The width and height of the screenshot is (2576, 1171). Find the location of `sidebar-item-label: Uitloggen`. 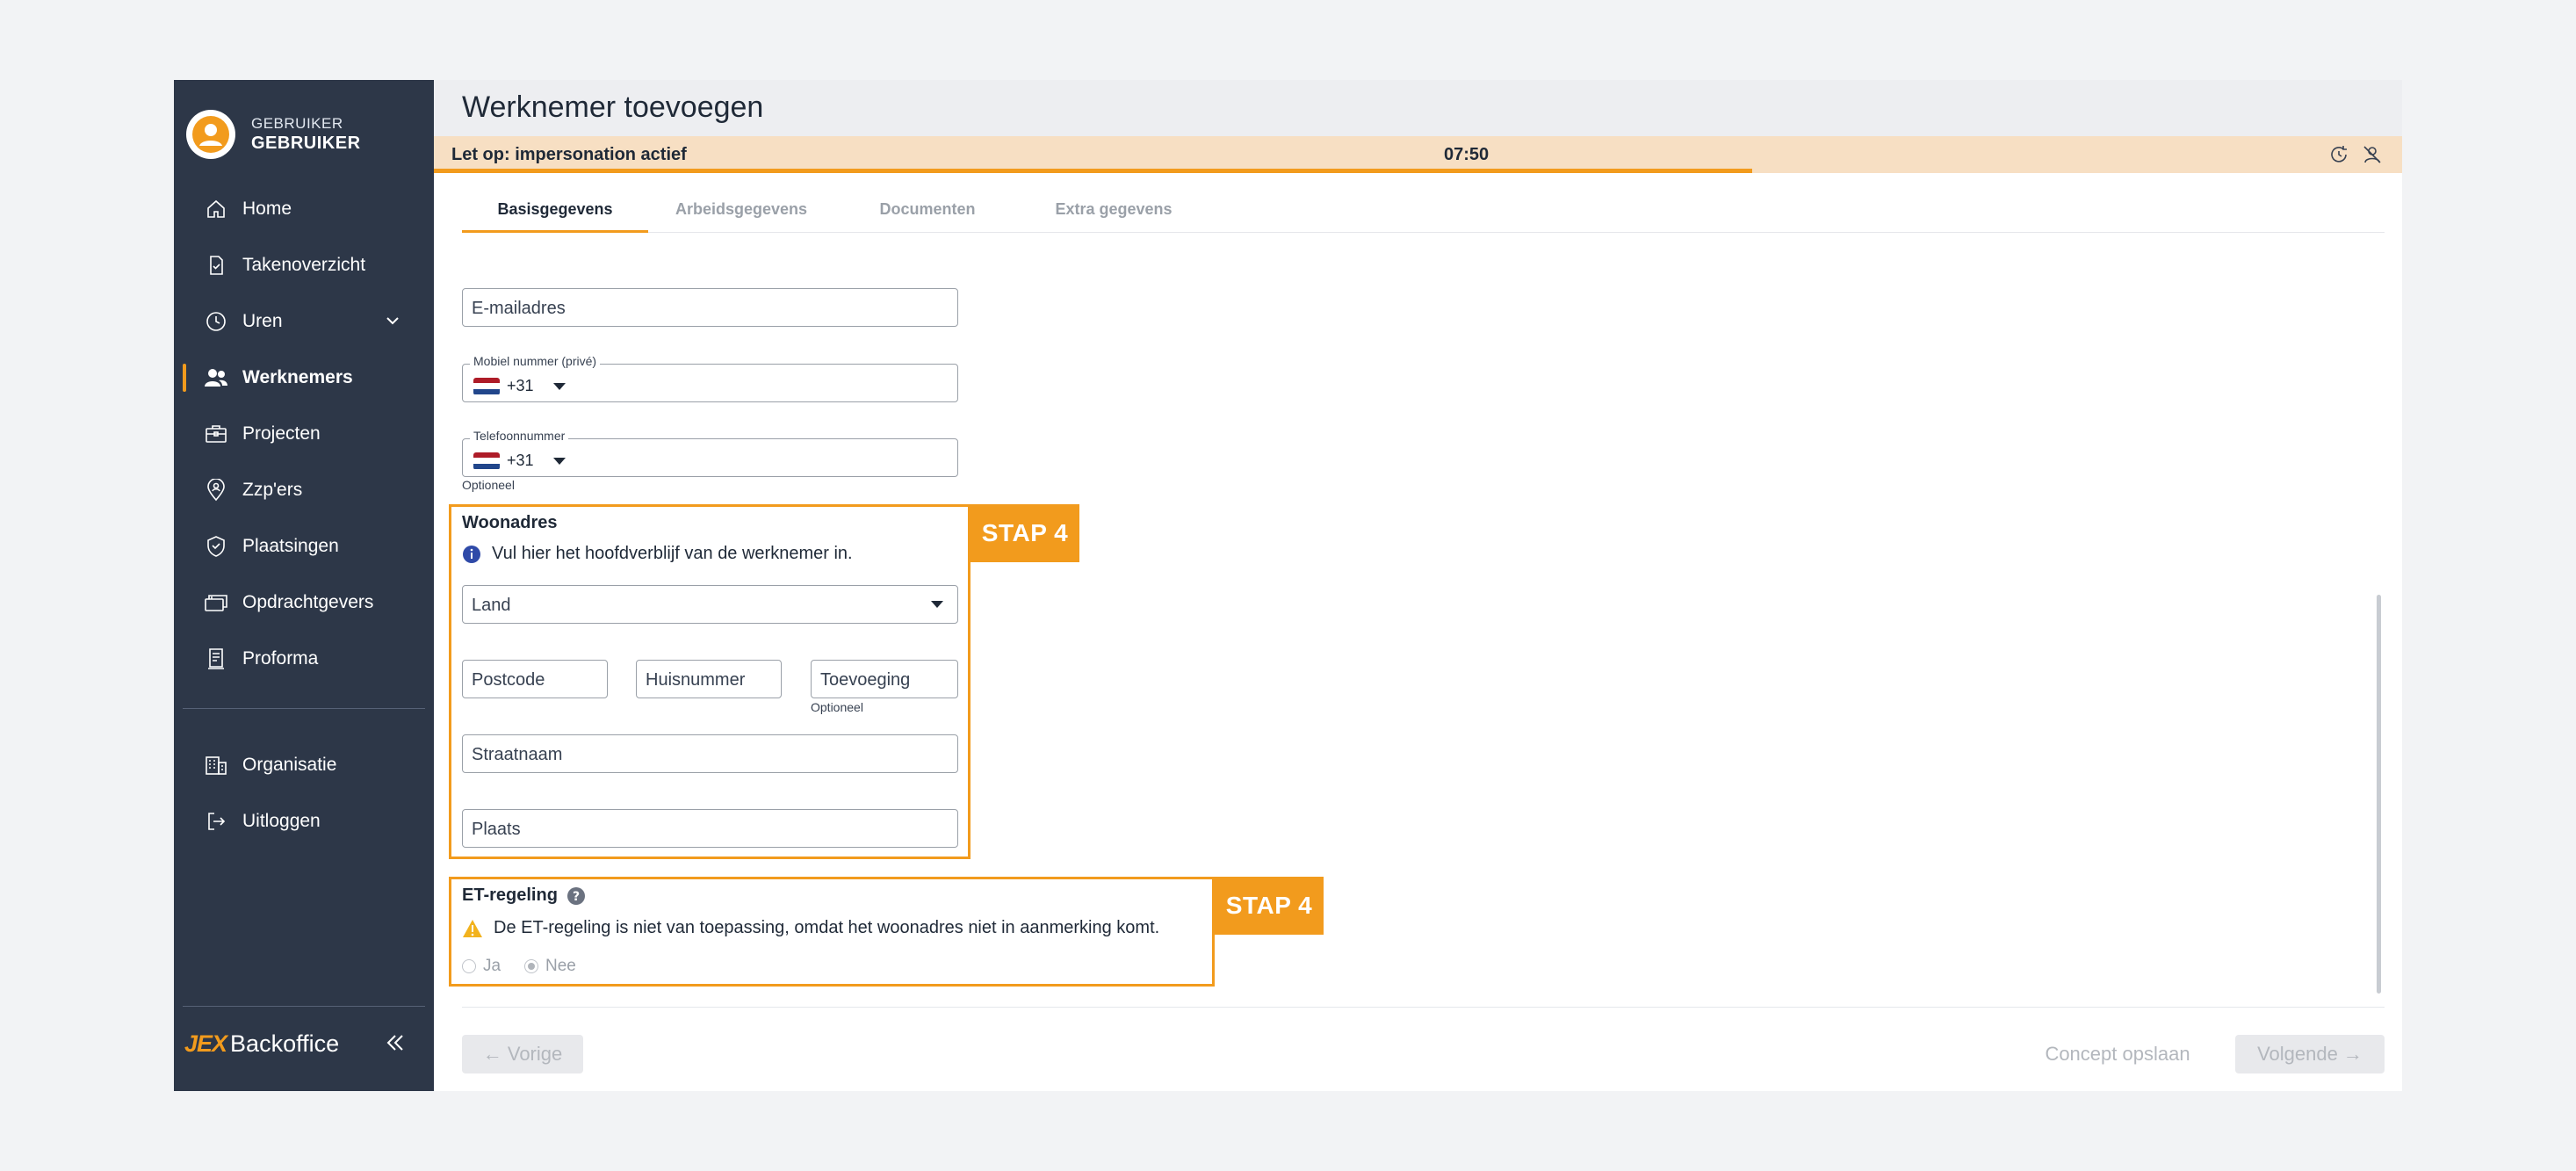

sidebar-item-label: Uitloggen is located at coordinates (281, 821).